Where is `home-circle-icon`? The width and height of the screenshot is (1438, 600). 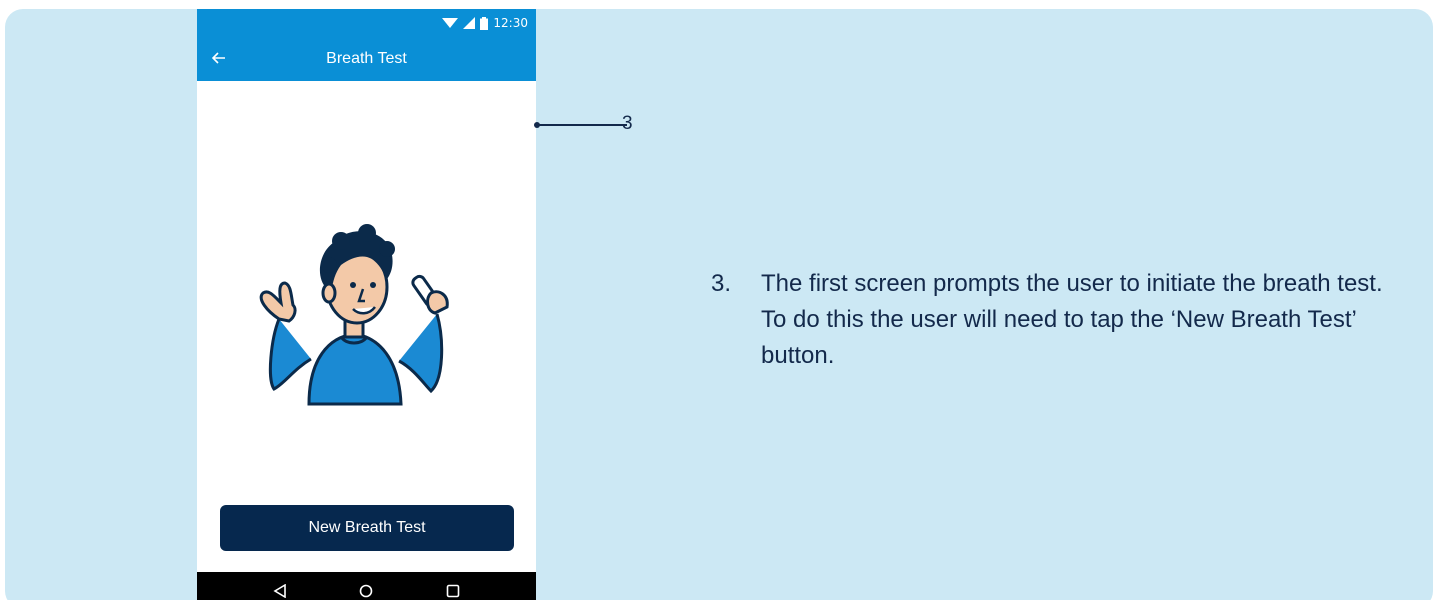
home-circle-icon is located at coordinates (366, 588).